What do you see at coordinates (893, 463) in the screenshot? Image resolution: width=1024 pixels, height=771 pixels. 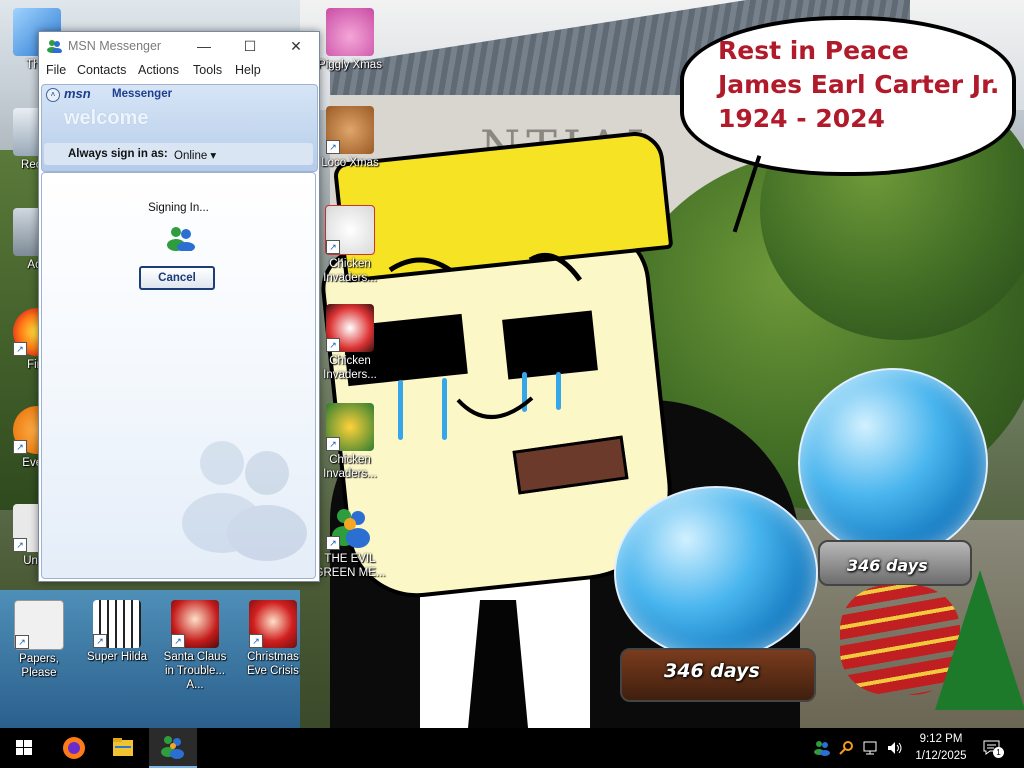 I see `snow-globe-right` at bounding box center [893, 463].